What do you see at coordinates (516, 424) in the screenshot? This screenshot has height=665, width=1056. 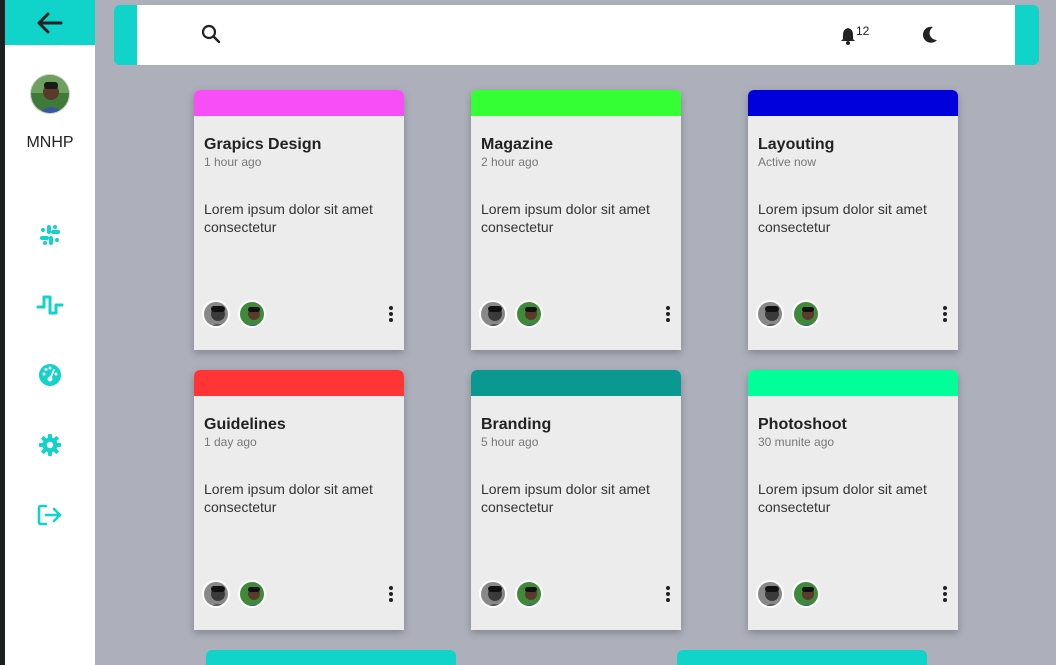 I see `card-title: Branding` at bounding box center [516, 424].